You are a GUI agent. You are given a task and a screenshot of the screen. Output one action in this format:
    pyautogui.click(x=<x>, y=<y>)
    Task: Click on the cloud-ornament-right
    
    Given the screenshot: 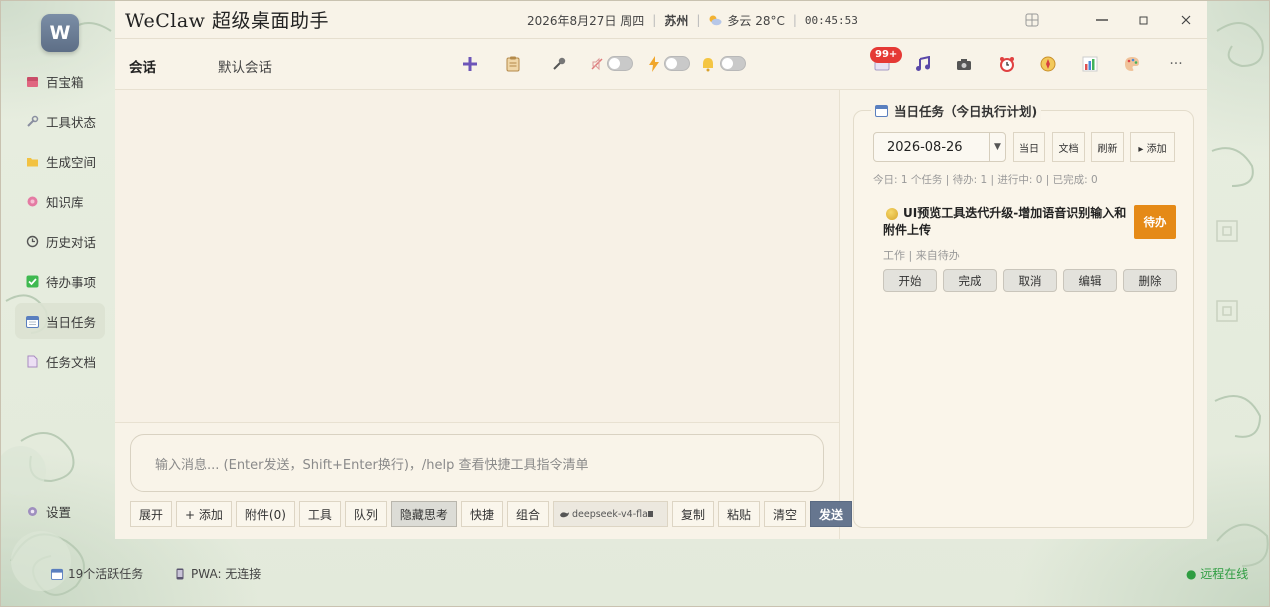 What is the action you would take?
    pyautogui.click(x=1238, y=303)
    